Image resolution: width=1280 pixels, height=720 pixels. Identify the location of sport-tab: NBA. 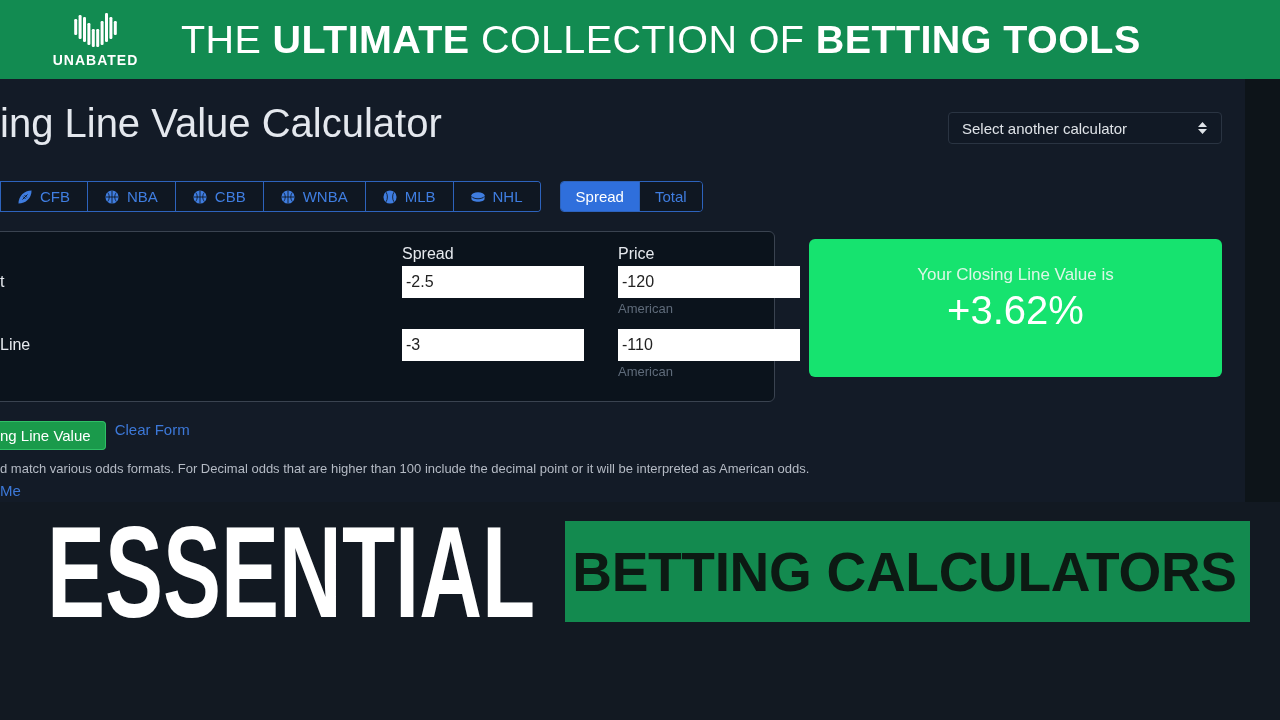
(131, 196).